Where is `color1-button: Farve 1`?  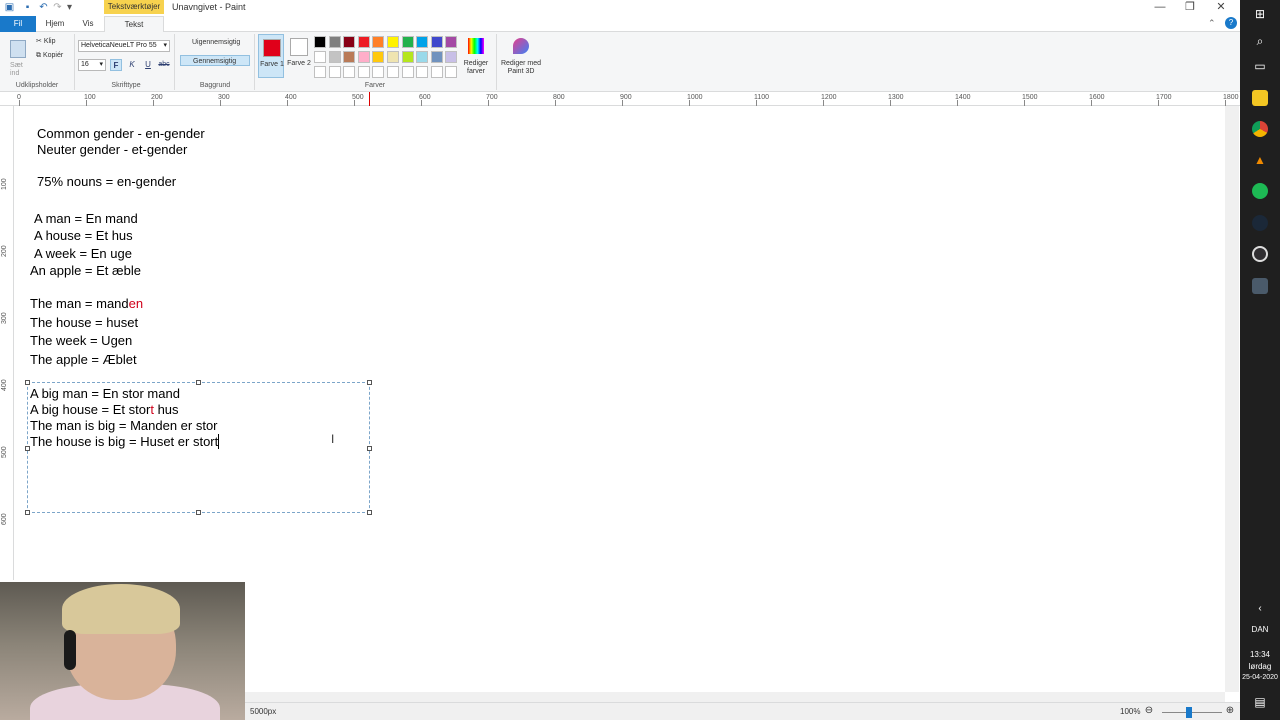 color1-button: Farve 1 is located at coordinates (271, 56).